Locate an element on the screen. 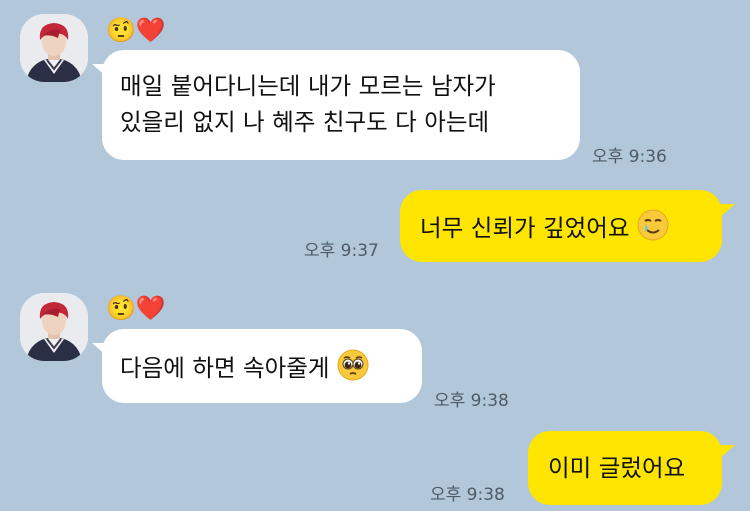 The width and height of the screenshot is (750, 511). message-text: 이미 글렀어요 is located at coordinates (617, 468).